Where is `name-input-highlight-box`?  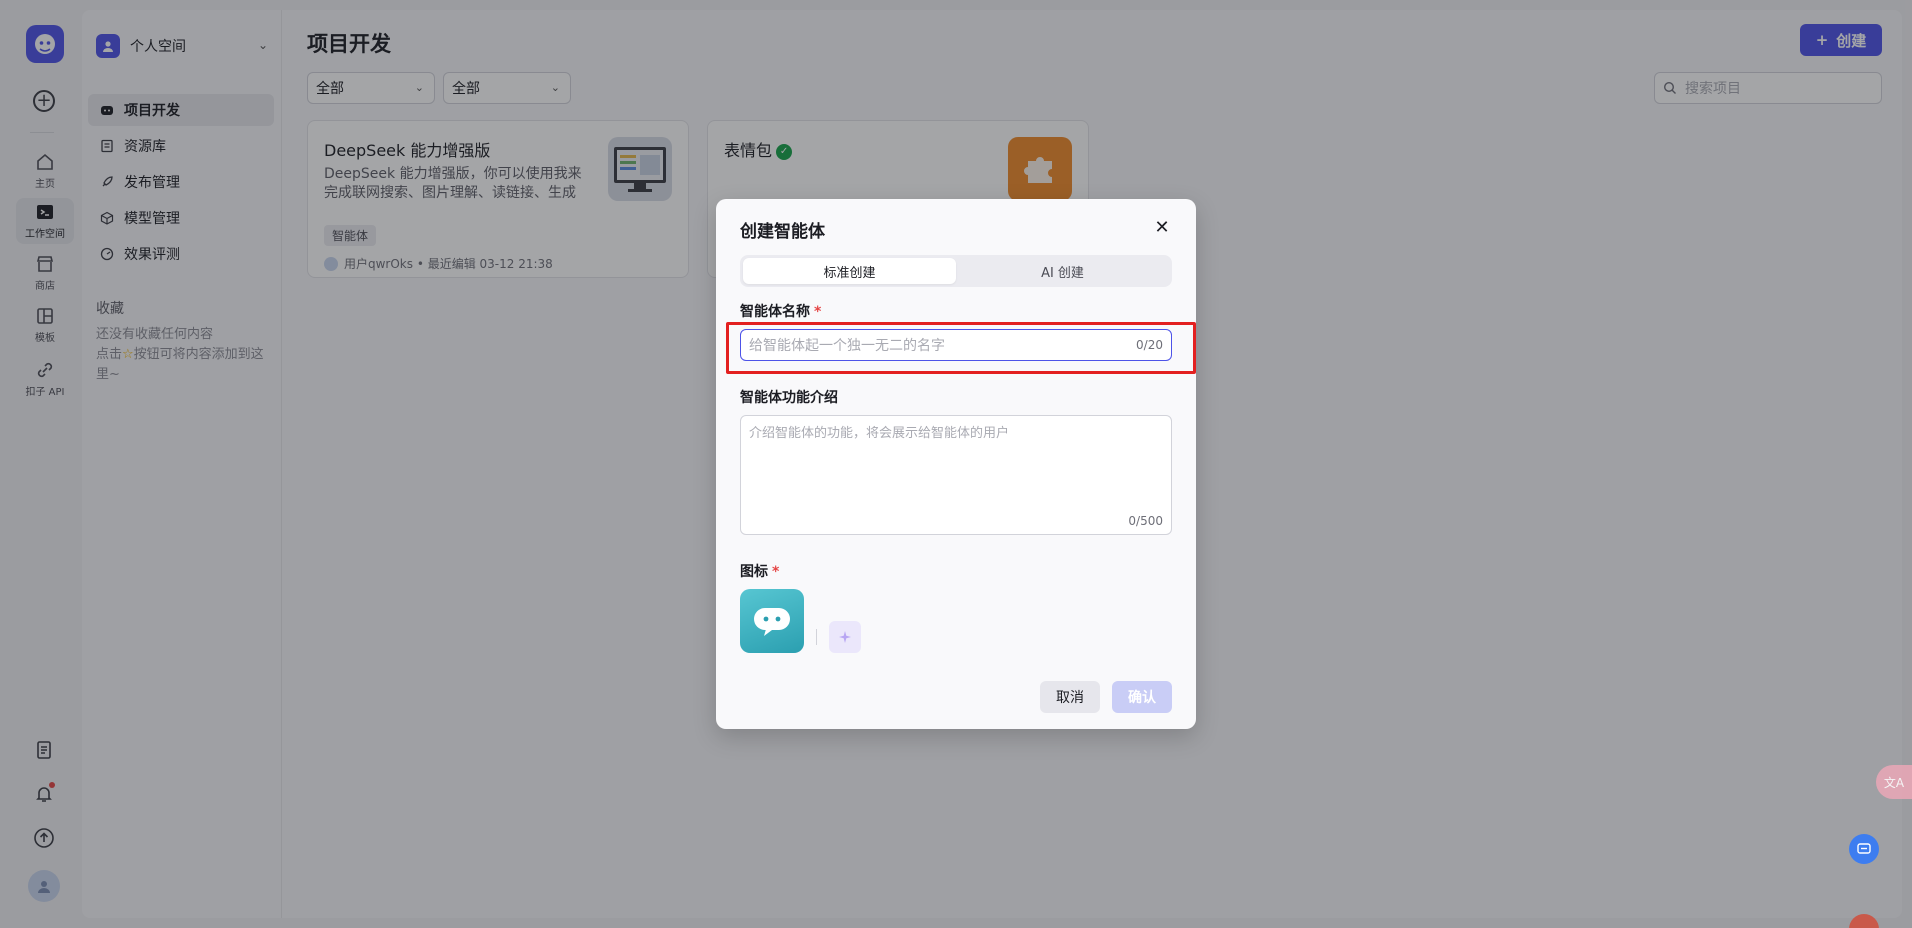
name-input-highlight-box is located at coordinates (961, 348).